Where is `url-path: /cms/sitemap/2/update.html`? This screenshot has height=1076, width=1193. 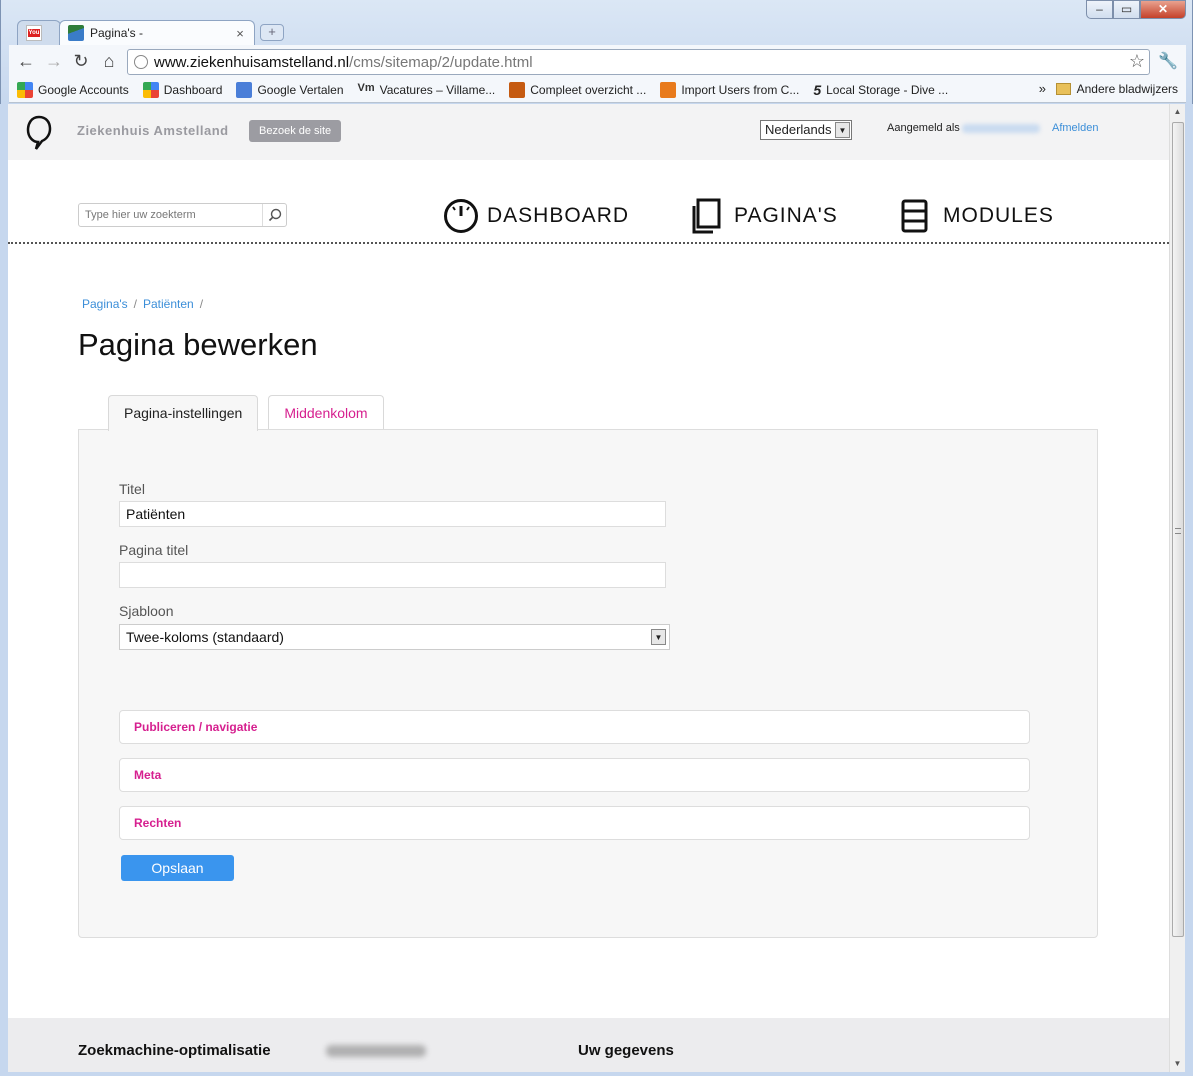
url-path: /cms/sitemap/2/update.html is located at coordinates (441, 62).